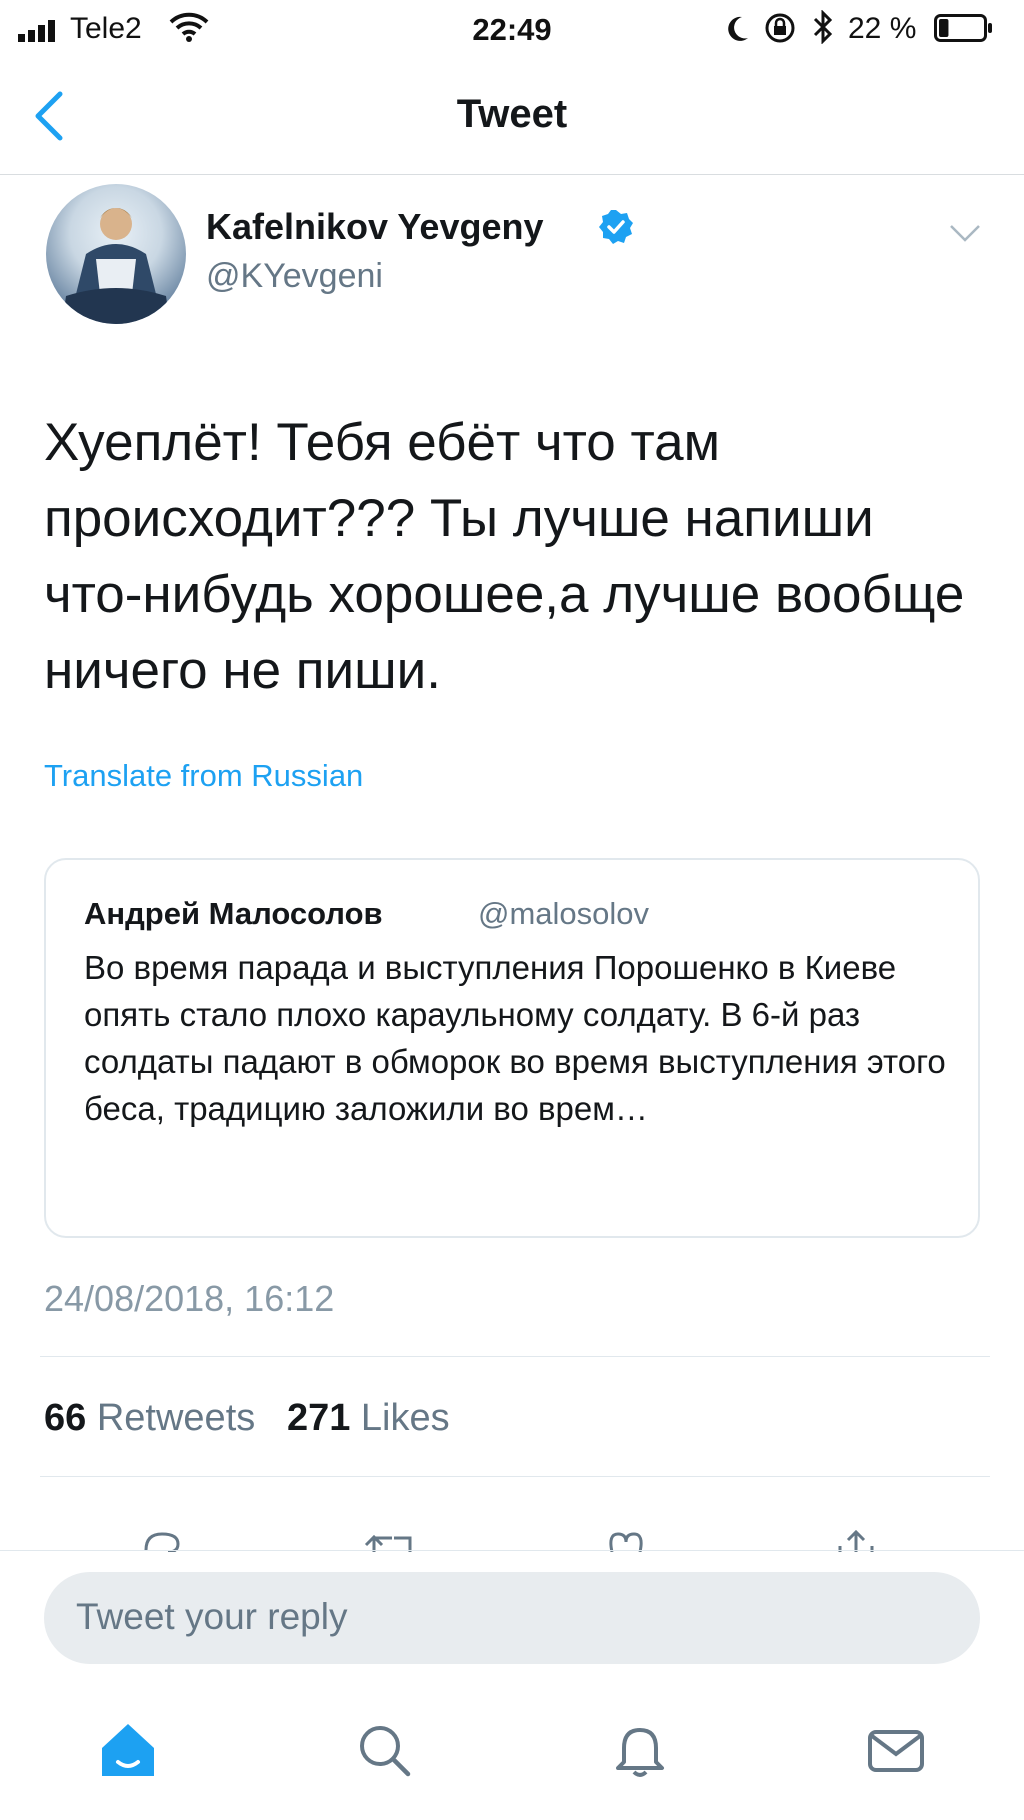 Image resolution: width=1024 pixels, height=1820 pixels. I want to click on mail-icon, so click(896, 1750).